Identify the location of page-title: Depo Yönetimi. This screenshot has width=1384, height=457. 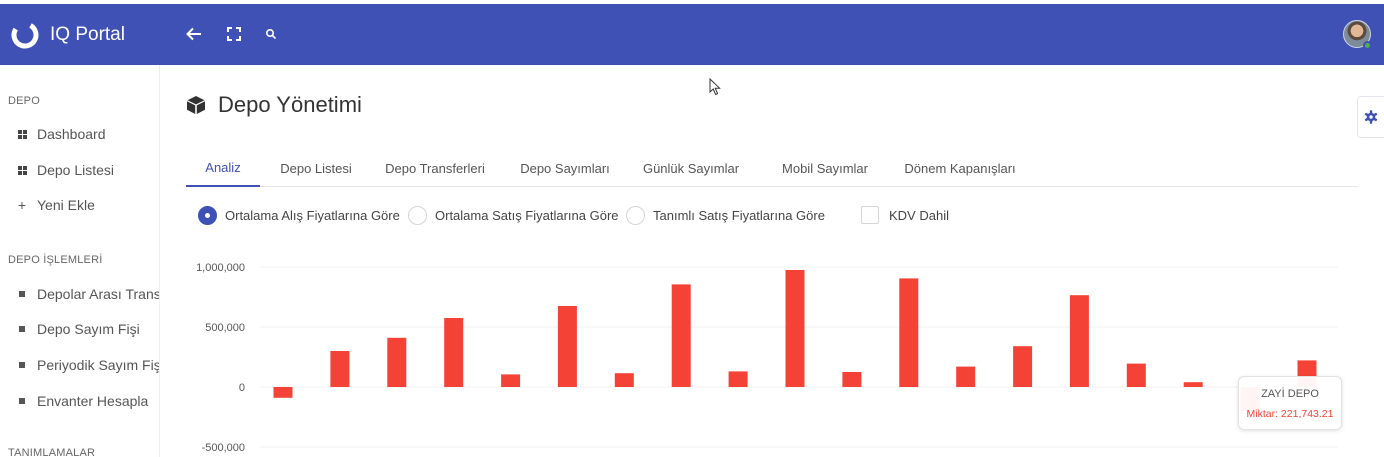
(274, 105).